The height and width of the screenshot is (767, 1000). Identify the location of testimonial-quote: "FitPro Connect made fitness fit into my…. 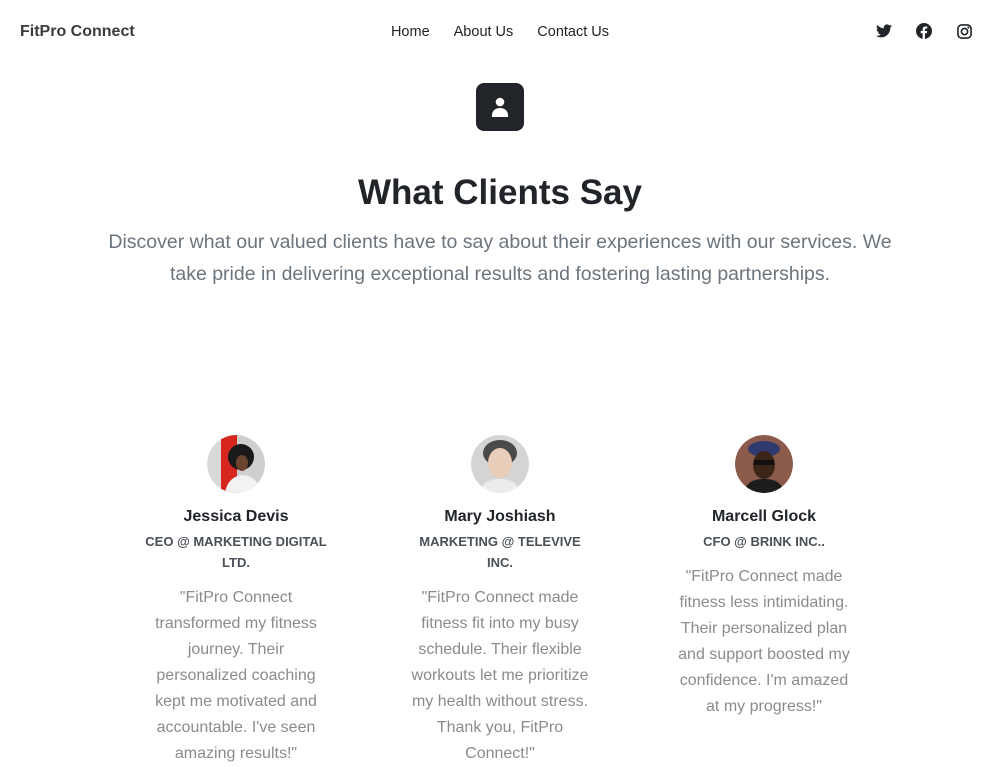
(500, 675).